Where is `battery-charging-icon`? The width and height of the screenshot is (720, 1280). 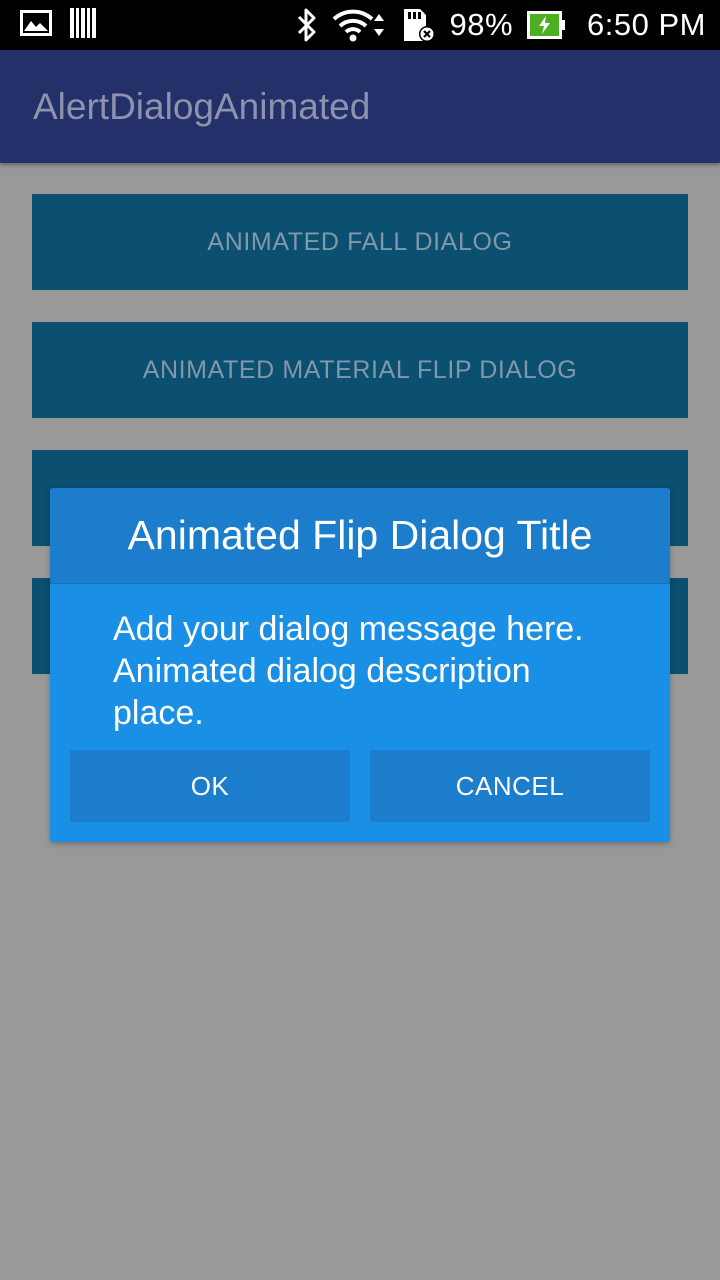 battery-charging-icon is located at coordinates (547, 25).